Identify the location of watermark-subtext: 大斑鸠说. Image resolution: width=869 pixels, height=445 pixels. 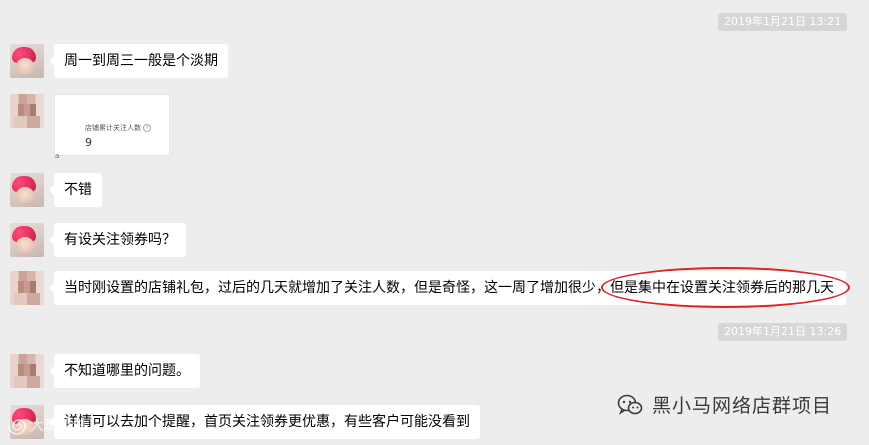
(58, 426).